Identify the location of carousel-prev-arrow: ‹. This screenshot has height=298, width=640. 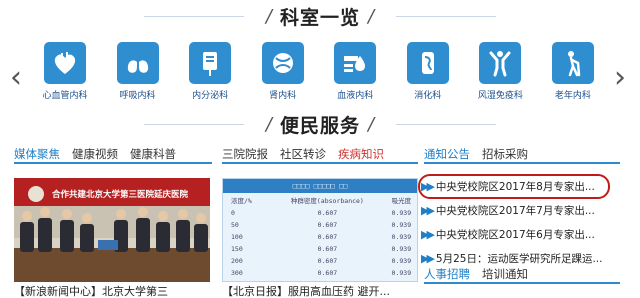
(16, 77).